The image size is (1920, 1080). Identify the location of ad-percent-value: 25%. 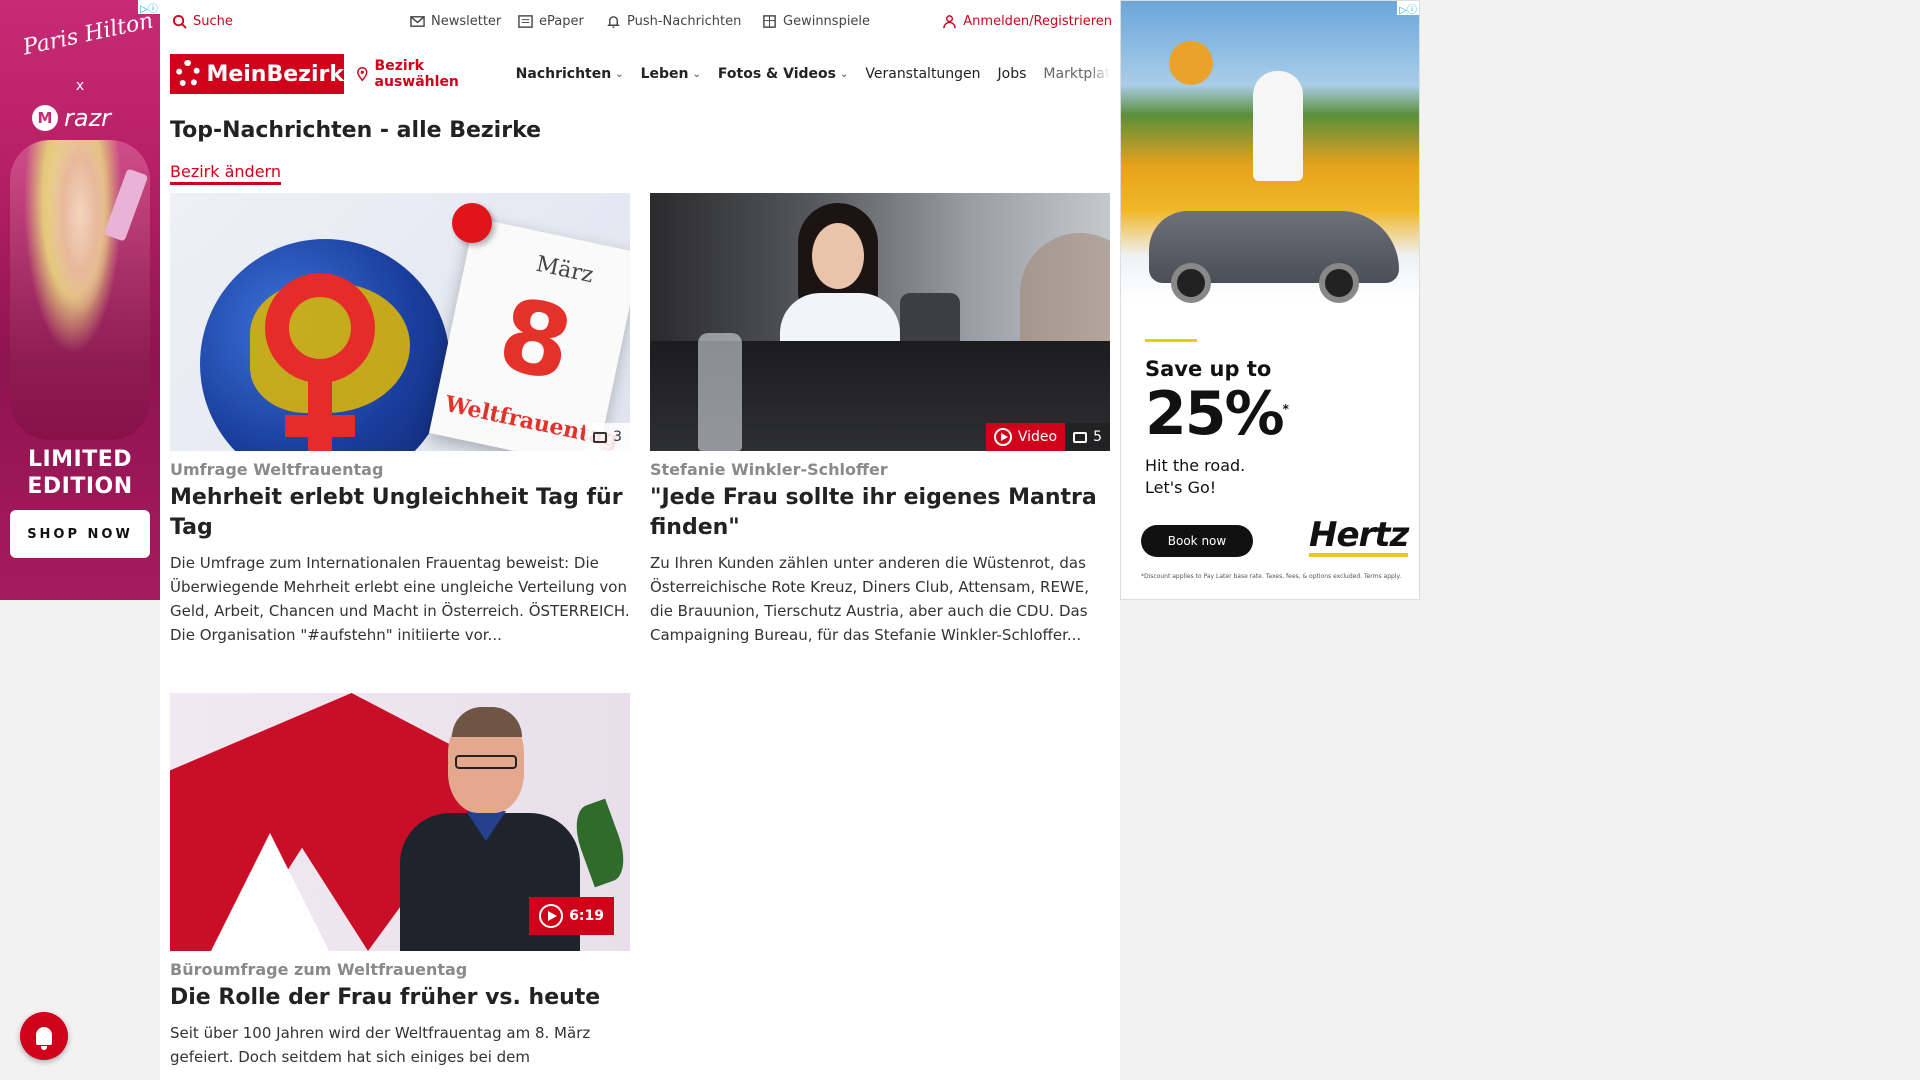
(1215, 414).